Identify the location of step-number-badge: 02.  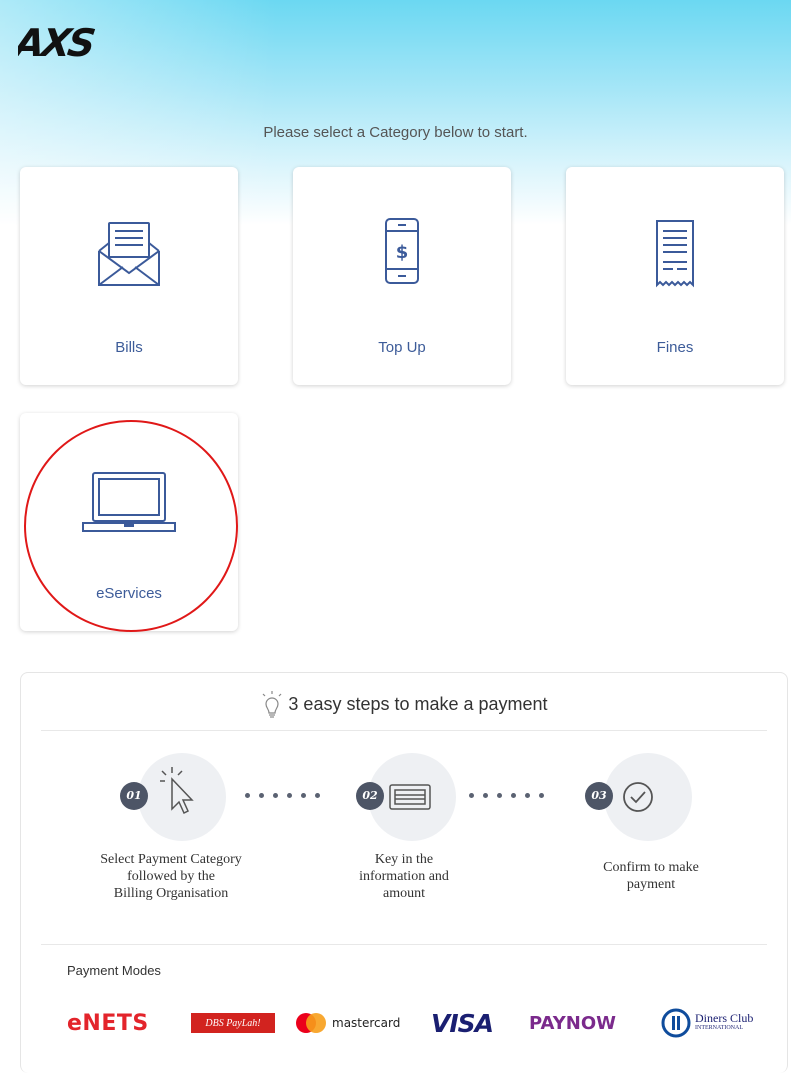
(370, 796).